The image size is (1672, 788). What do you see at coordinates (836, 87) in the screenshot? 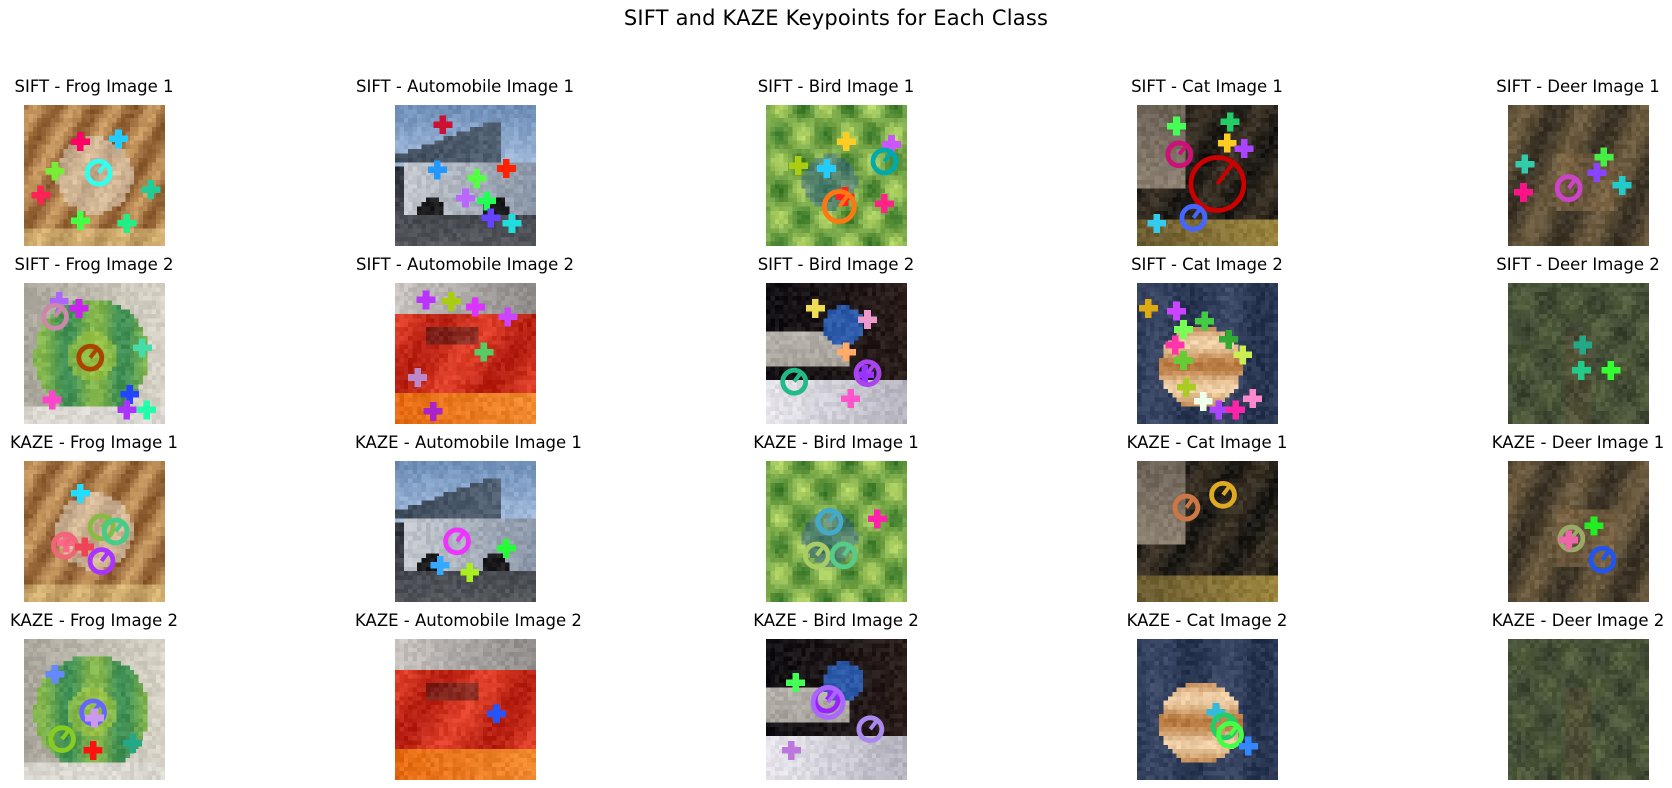
I see `panel-title: SIFT - Bird Image 1` at bounding box center [836, 87].